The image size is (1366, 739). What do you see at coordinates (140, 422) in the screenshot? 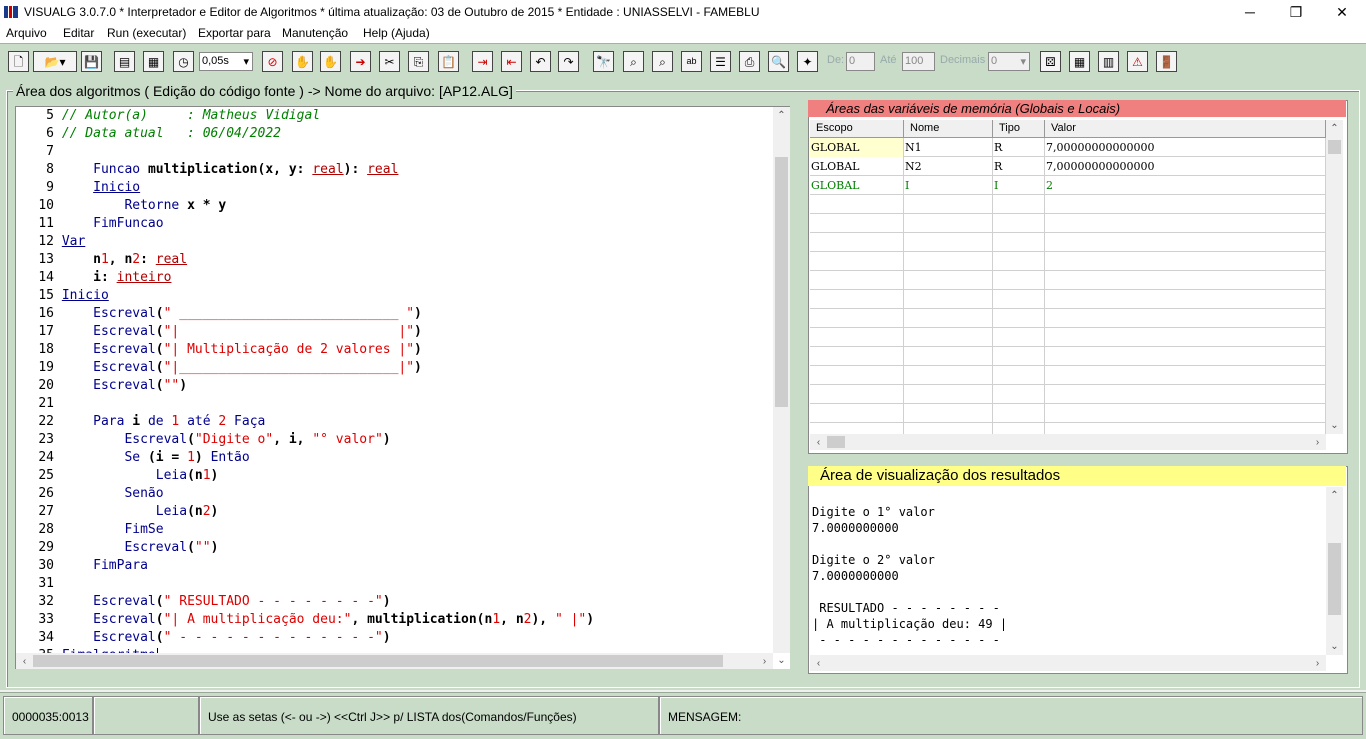
I see `code-line: 22 Para i de 1 até 2 Faça` at bounding box center [140, 422].